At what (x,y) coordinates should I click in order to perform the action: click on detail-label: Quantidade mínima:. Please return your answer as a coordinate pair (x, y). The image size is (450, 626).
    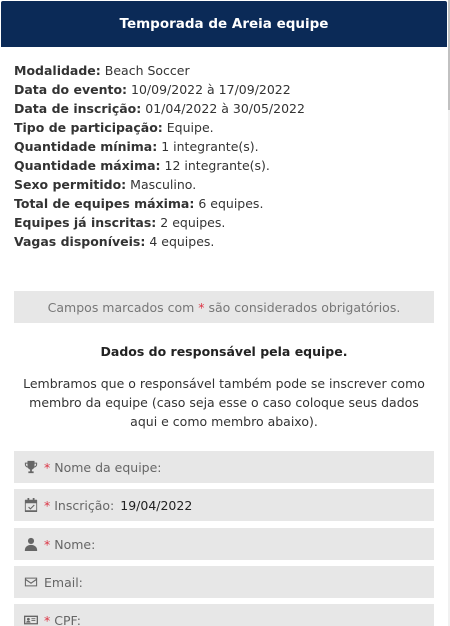
    Looking at the image, I should click on (86, 146).